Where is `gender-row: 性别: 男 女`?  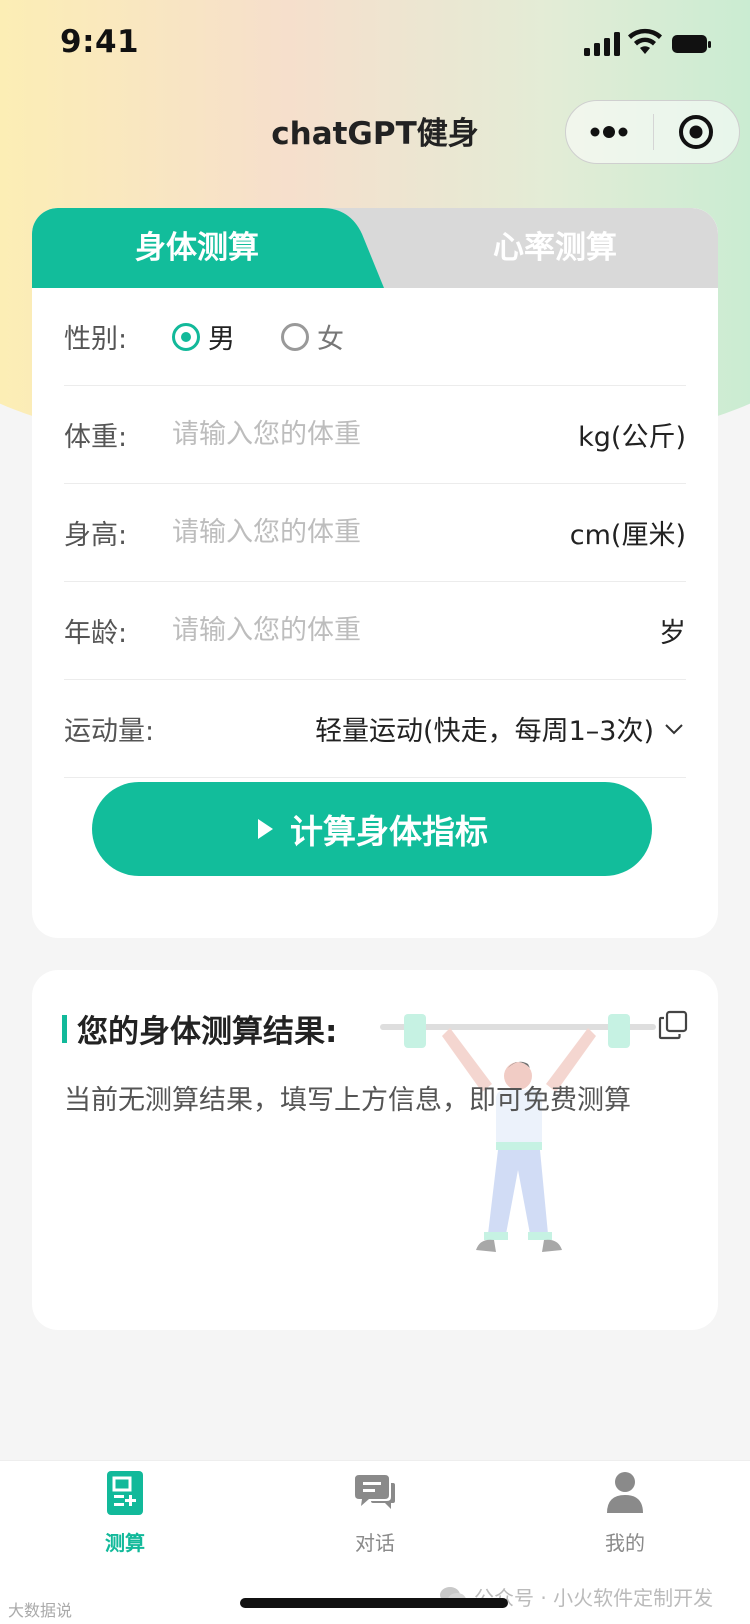 gender-row: 性别: 男 女 is located at coordinates (375, 337).